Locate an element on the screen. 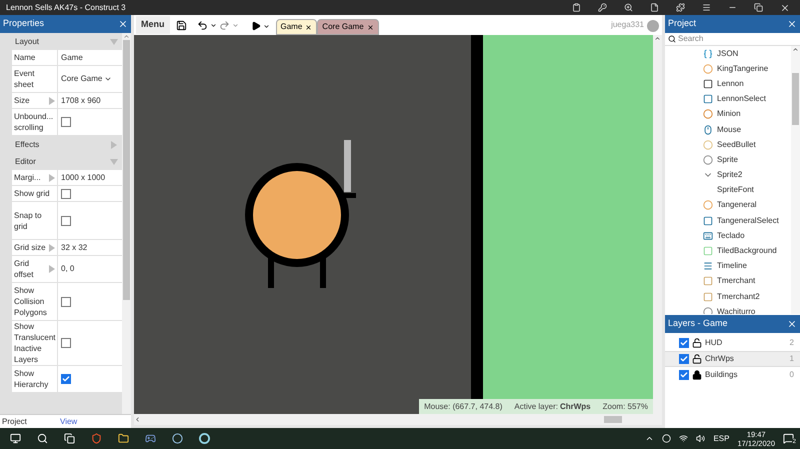 Image resolution: width=800 pixels, height=449 pixels. gamepad-icon is located at coordinates (150, 438).